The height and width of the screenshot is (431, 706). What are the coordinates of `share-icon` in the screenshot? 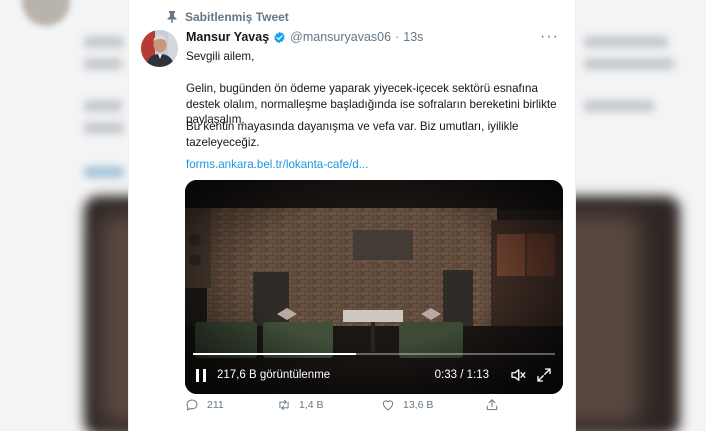 It's located at (492, 405).